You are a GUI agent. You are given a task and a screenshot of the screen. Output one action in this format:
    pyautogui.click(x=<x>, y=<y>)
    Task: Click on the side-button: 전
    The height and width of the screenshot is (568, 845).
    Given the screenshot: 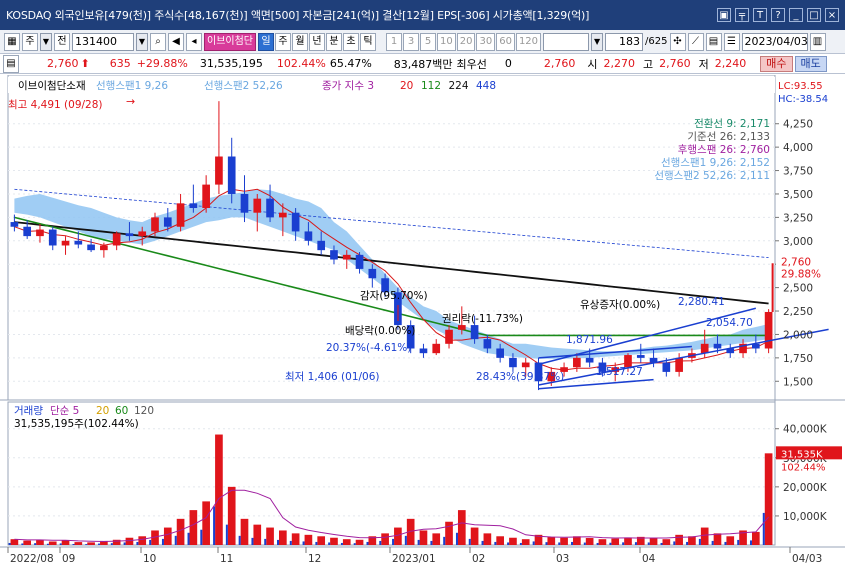 What is the action you would take?
    pyautogui.click(x=62, y=41)
    